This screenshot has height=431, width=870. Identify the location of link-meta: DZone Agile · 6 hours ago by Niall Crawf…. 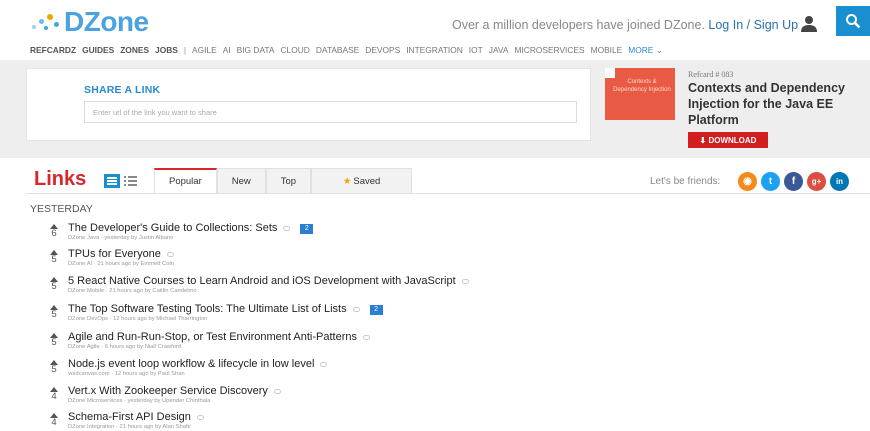
(125, 347).